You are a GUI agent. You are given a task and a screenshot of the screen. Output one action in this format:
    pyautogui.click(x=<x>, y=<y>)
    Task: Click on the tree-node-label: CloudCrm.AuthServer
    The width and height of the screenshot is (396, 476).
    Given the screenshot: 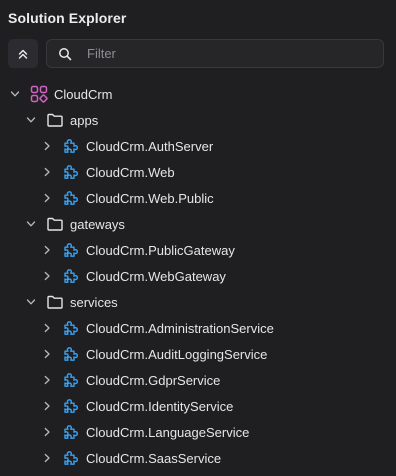 What is the action you would take?
    pyautogui.click(x=150, y=146)
    